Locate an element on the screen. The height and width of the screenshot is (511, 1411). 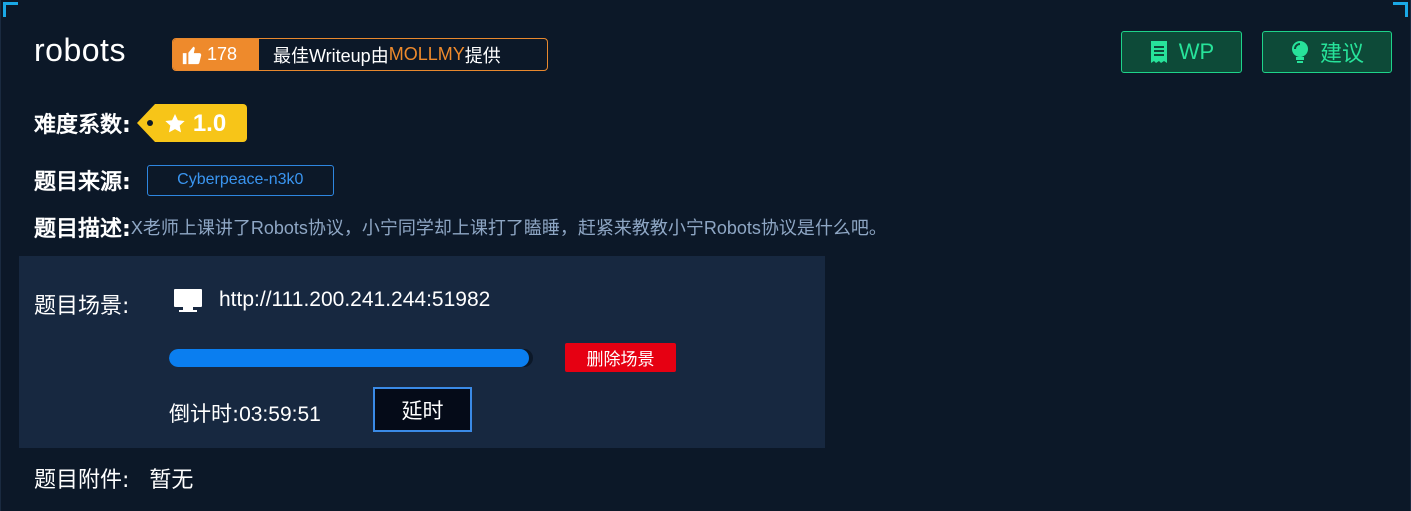
monitor-icon is located at coordinates (188, 300).